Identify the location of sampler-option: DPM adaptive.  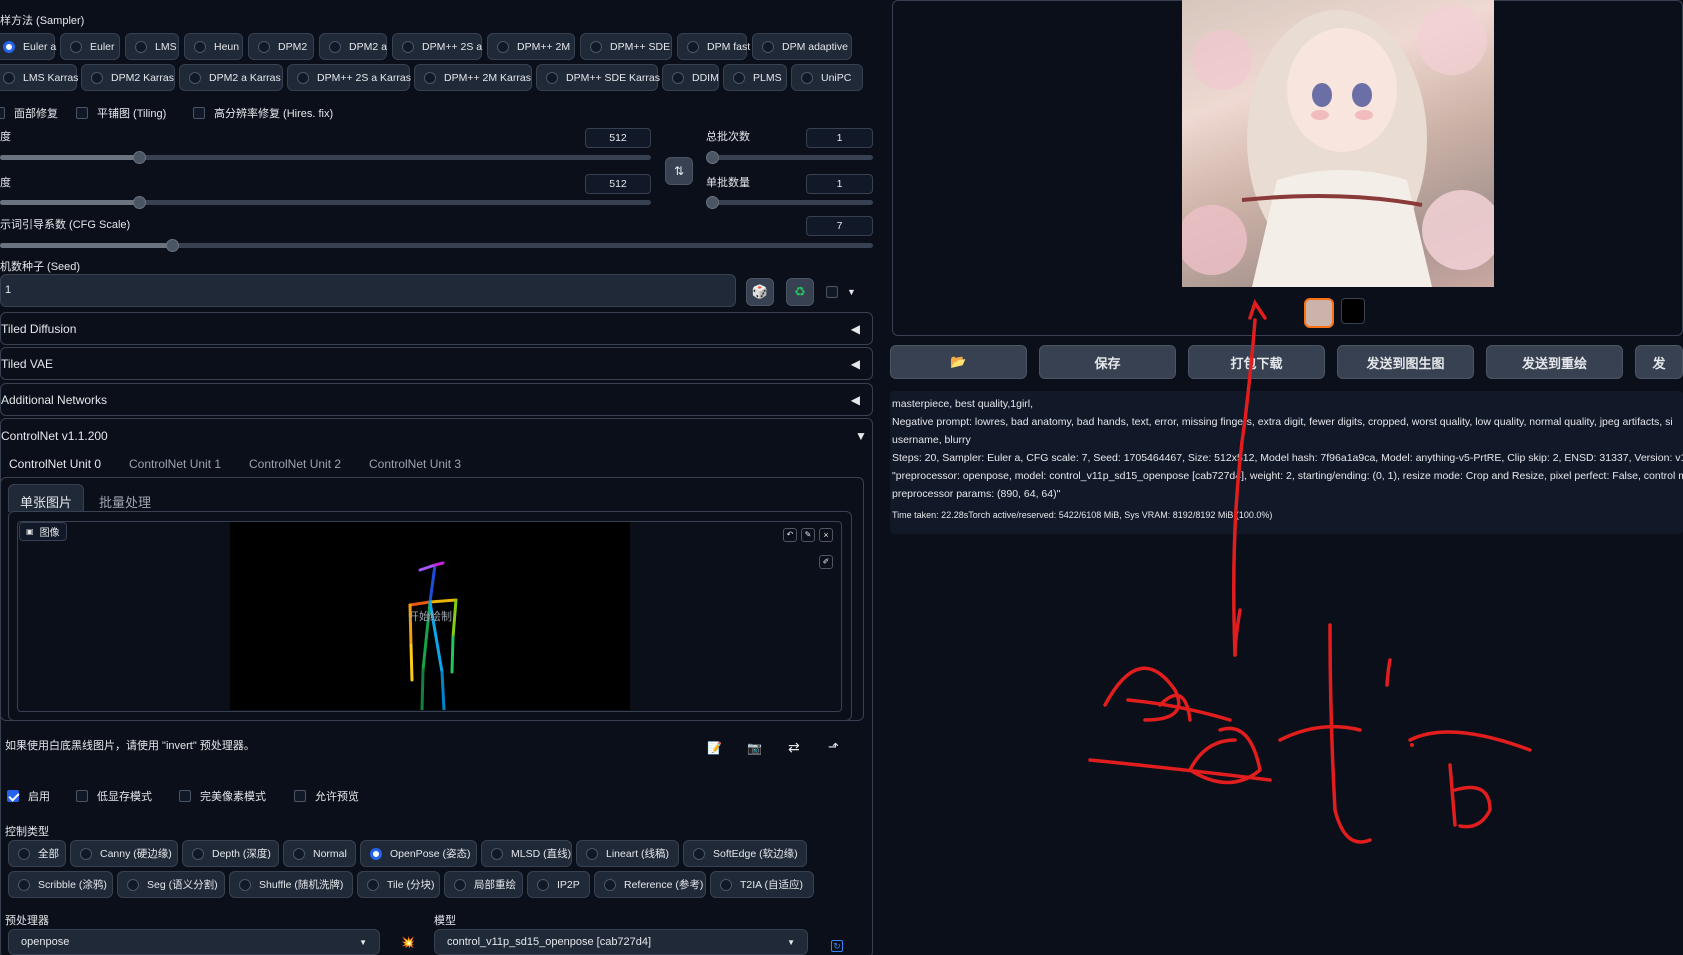
(802, 46).